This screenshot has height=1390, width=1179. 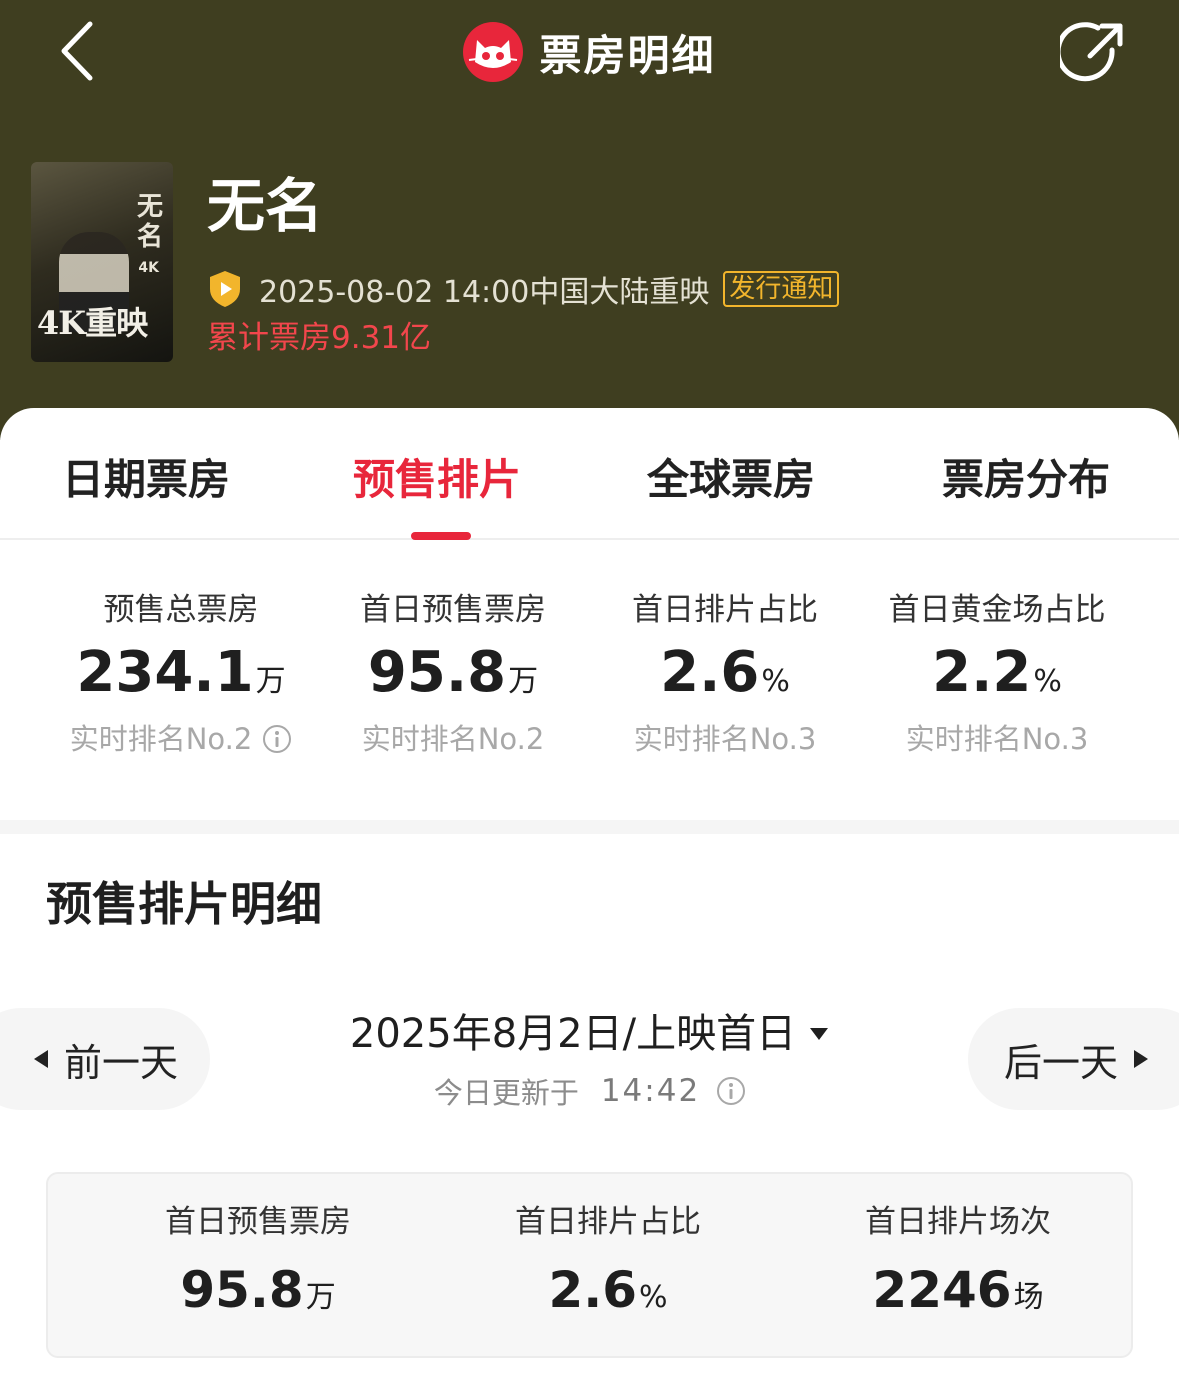 What do you see at coordinates (493, 52) in the screenshot?
I see `cat-logo-icon` at bounding box center [493, 52].